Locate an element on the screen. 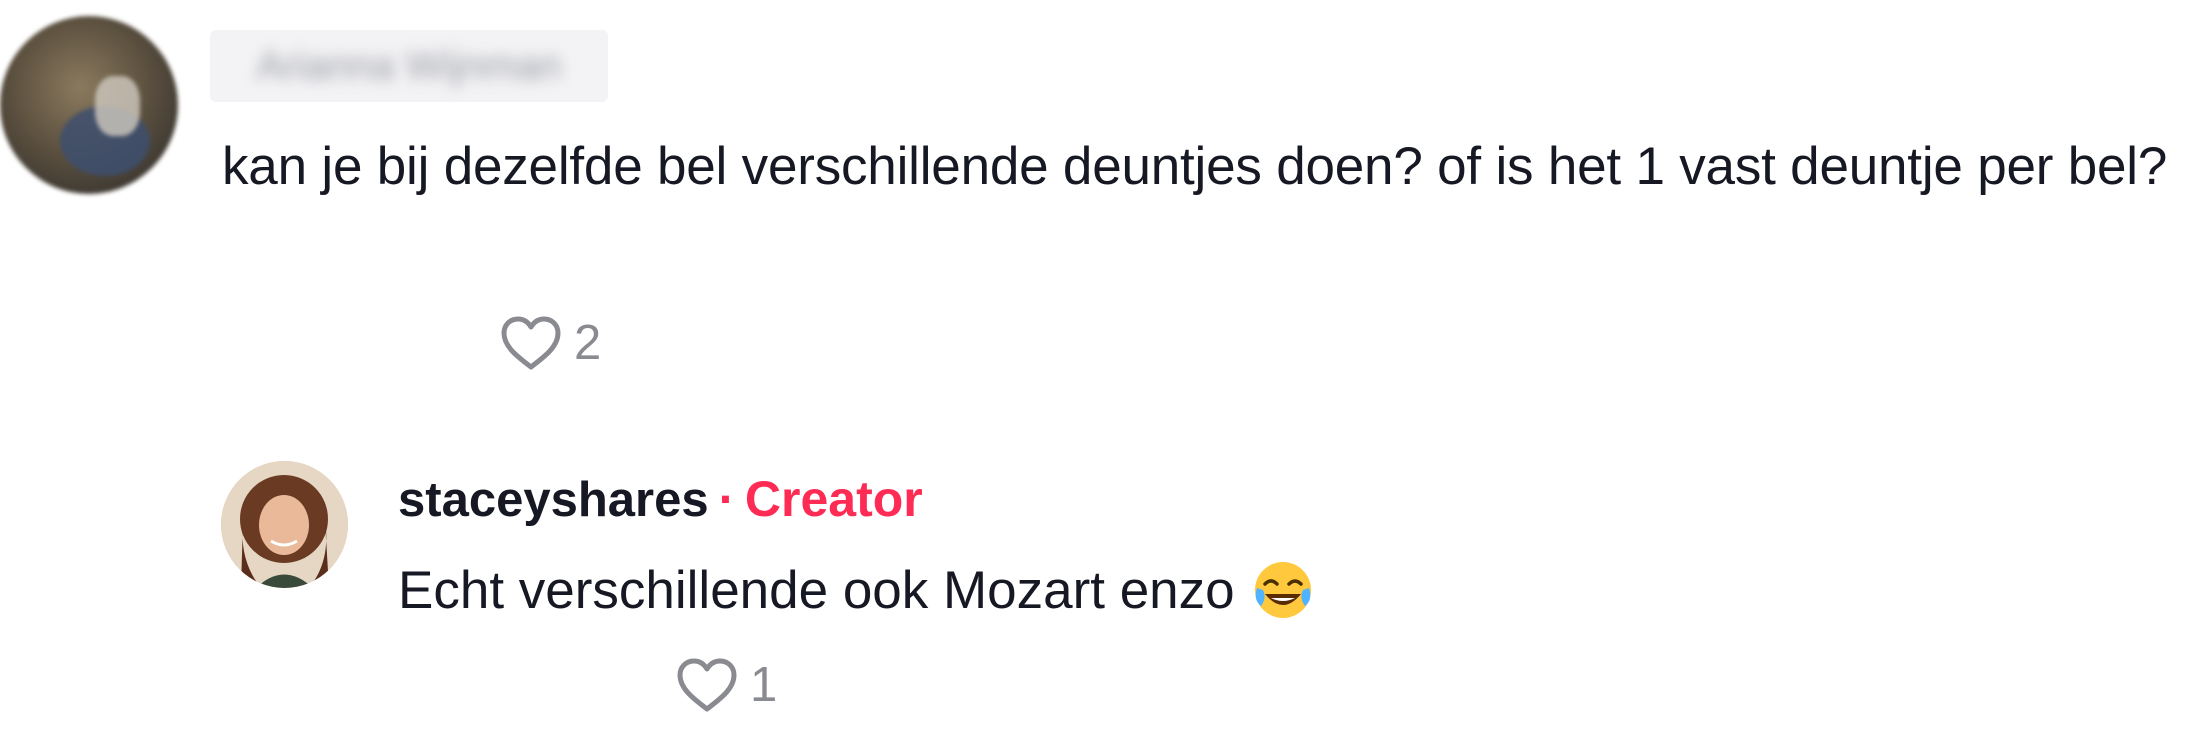 The height and width of the screenshot is (730, 2198). commenter-username-text: Arianna Wijnman is located at coordinates (409, 65).